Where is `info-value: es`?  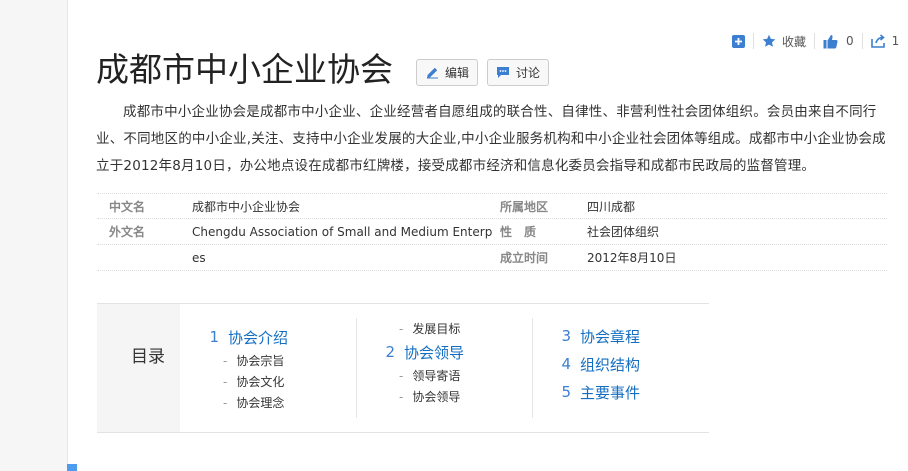 info-value: es is located at coordinates (199, 257).